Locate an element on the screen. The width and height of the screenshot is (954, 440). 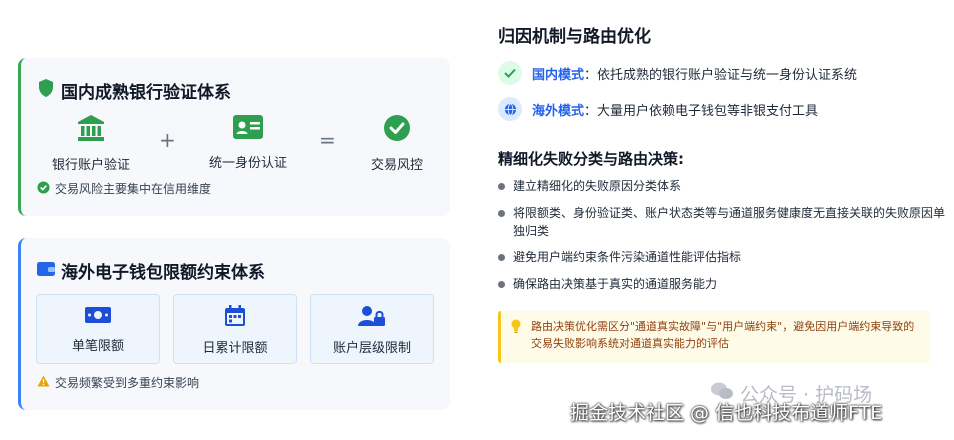
flow-label: 银行账户验证 is located at coordinates (90, 165).